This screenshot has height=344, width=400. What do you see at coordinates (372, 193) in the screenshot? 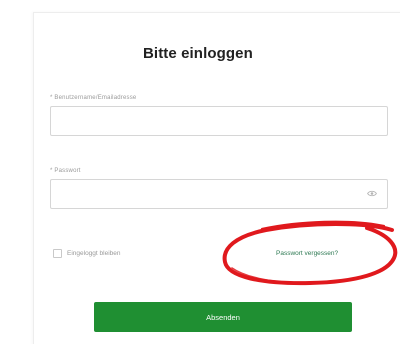
I see `eye-icon` at bounding box center [372, 193].